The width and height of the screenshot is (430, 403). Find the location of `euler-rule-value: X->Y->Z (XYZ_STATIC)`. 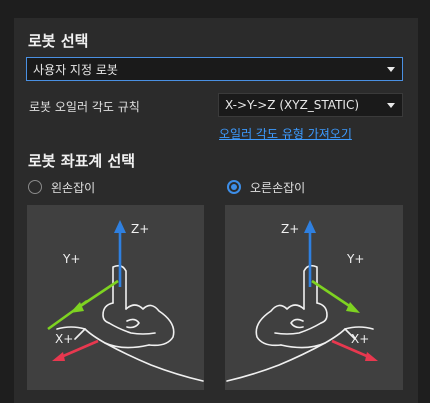

euler-rule-value: X->Y->Z (XYZ_STATIC) is located at coordinates (292, 105).